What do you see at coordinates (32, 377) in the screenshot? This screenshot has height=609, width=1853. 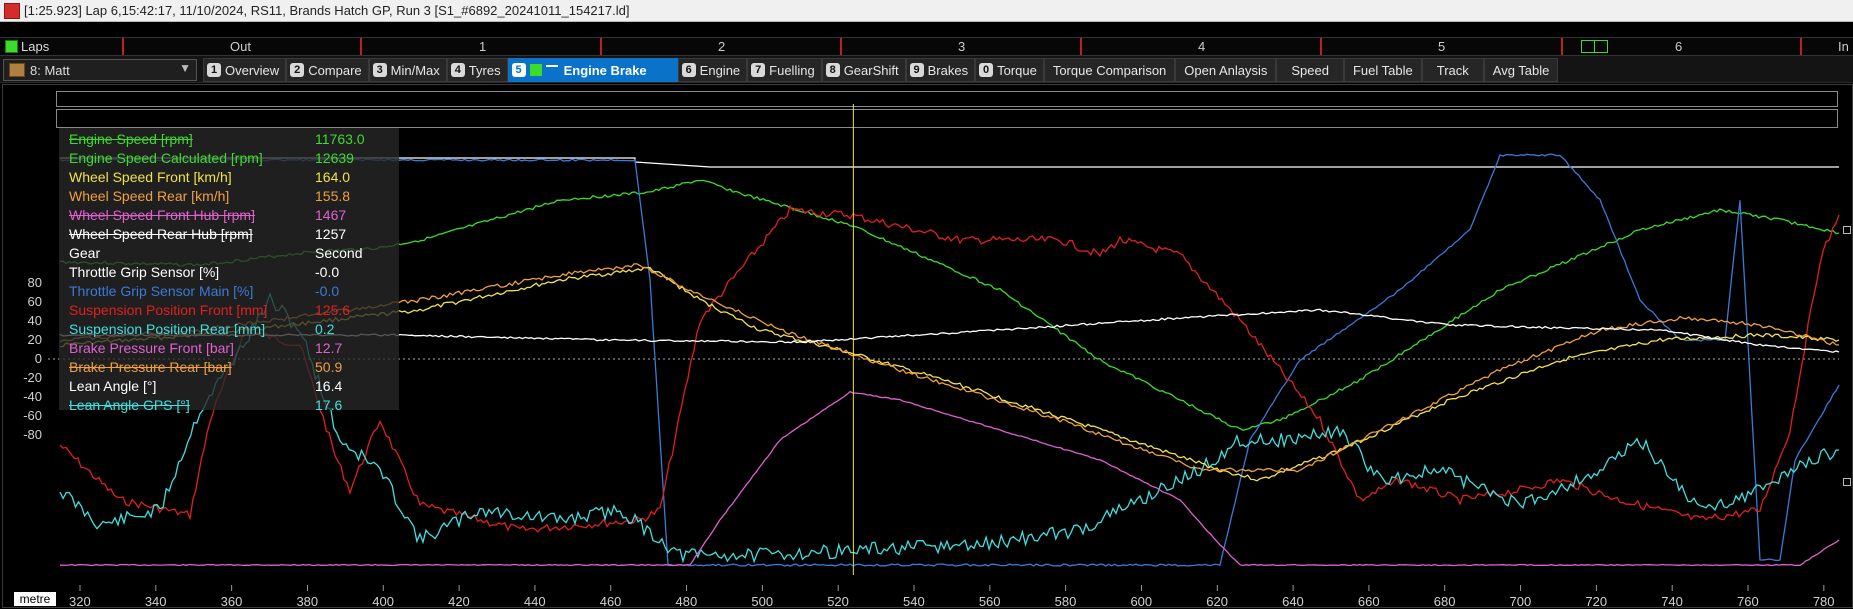 I see `y-axis-tick-label: -20` at bounding box center [32, 377].